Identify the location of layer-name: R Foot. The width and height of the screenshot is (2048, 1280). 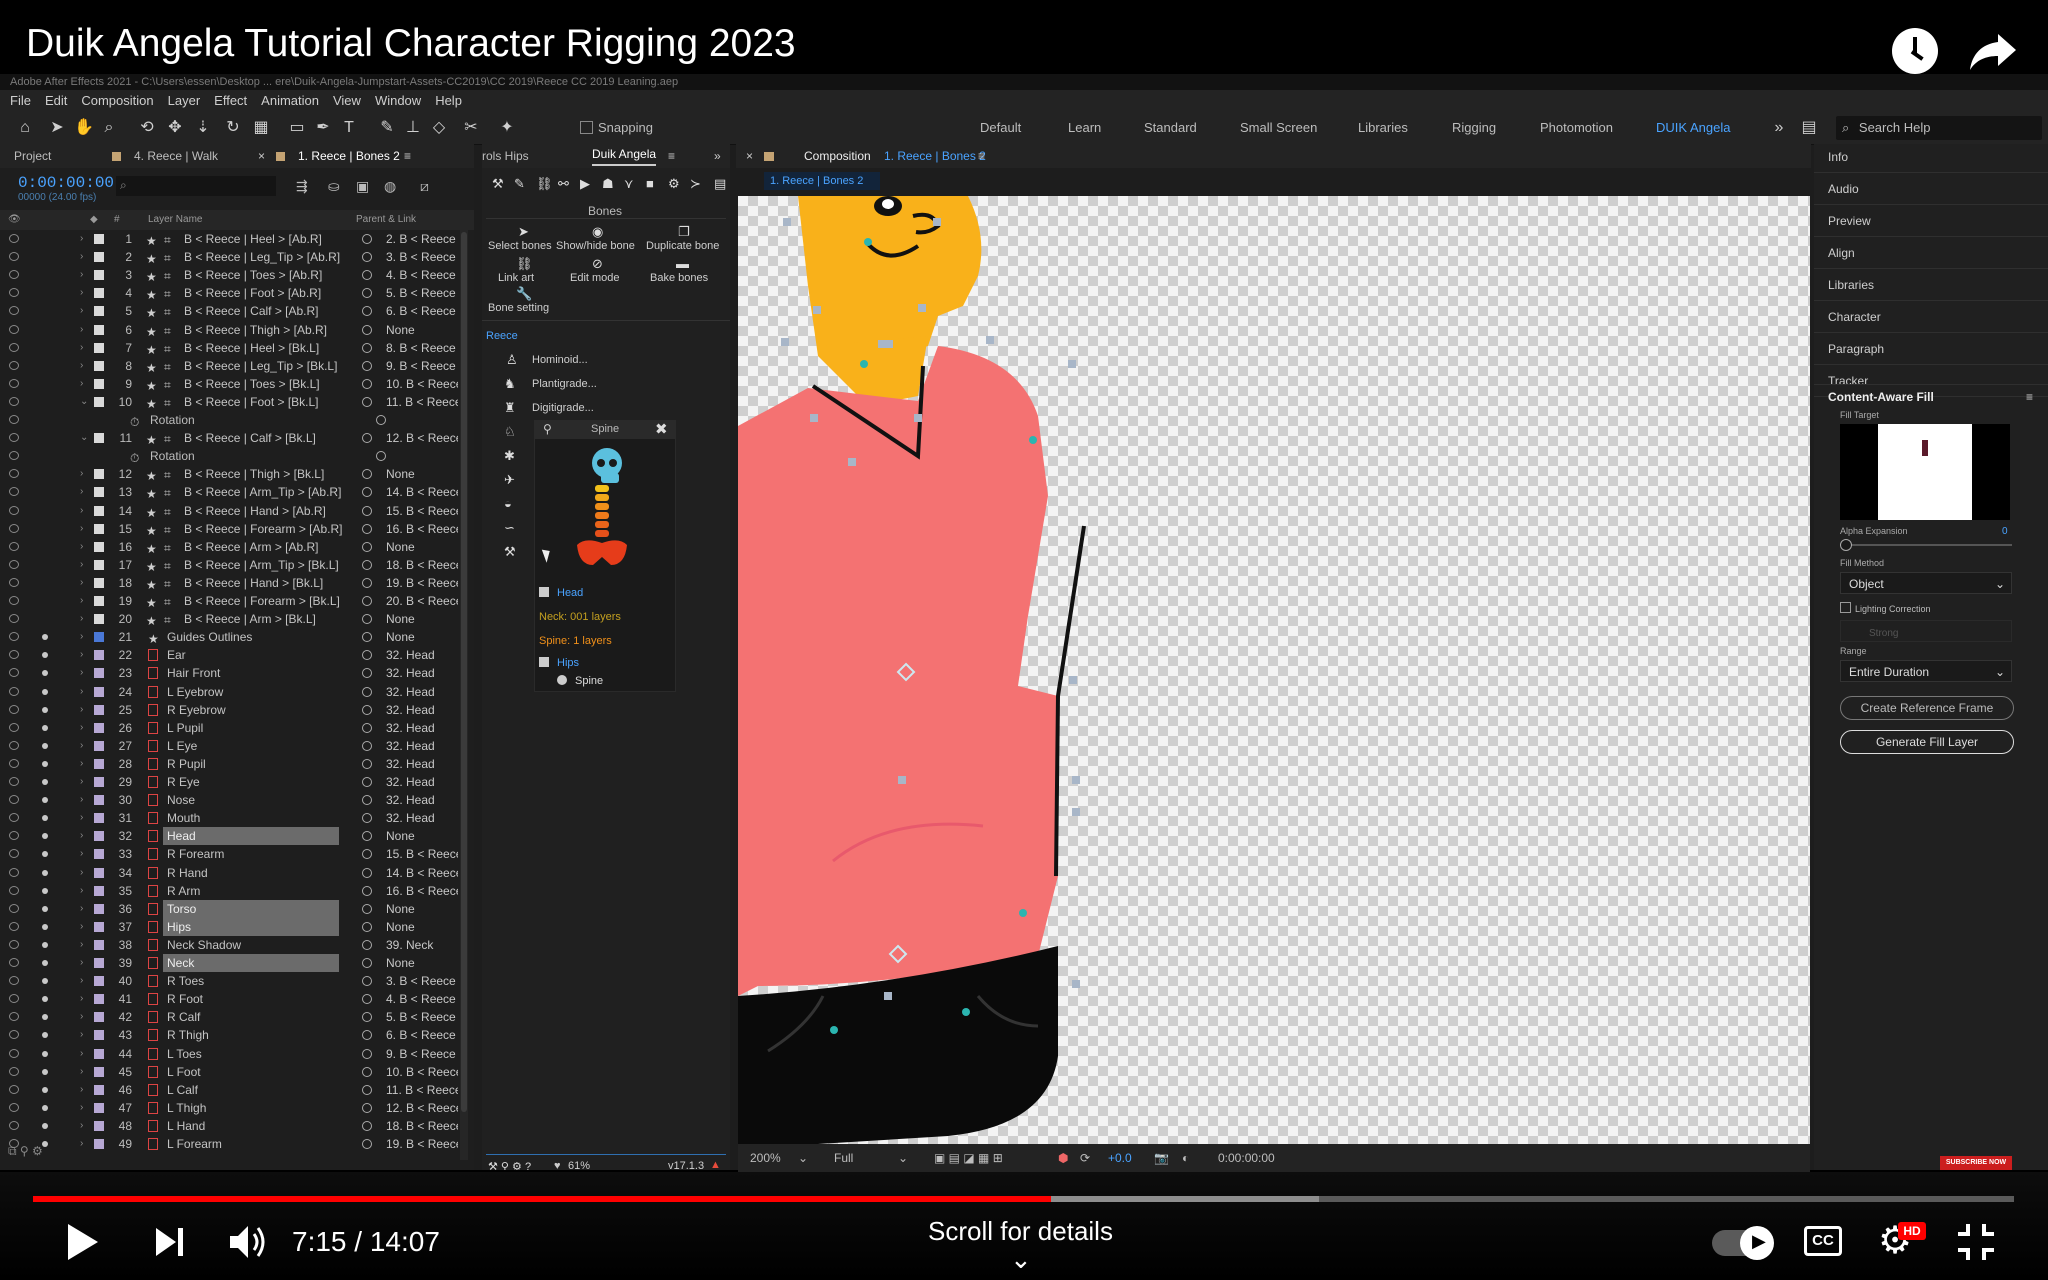
(252, 999).